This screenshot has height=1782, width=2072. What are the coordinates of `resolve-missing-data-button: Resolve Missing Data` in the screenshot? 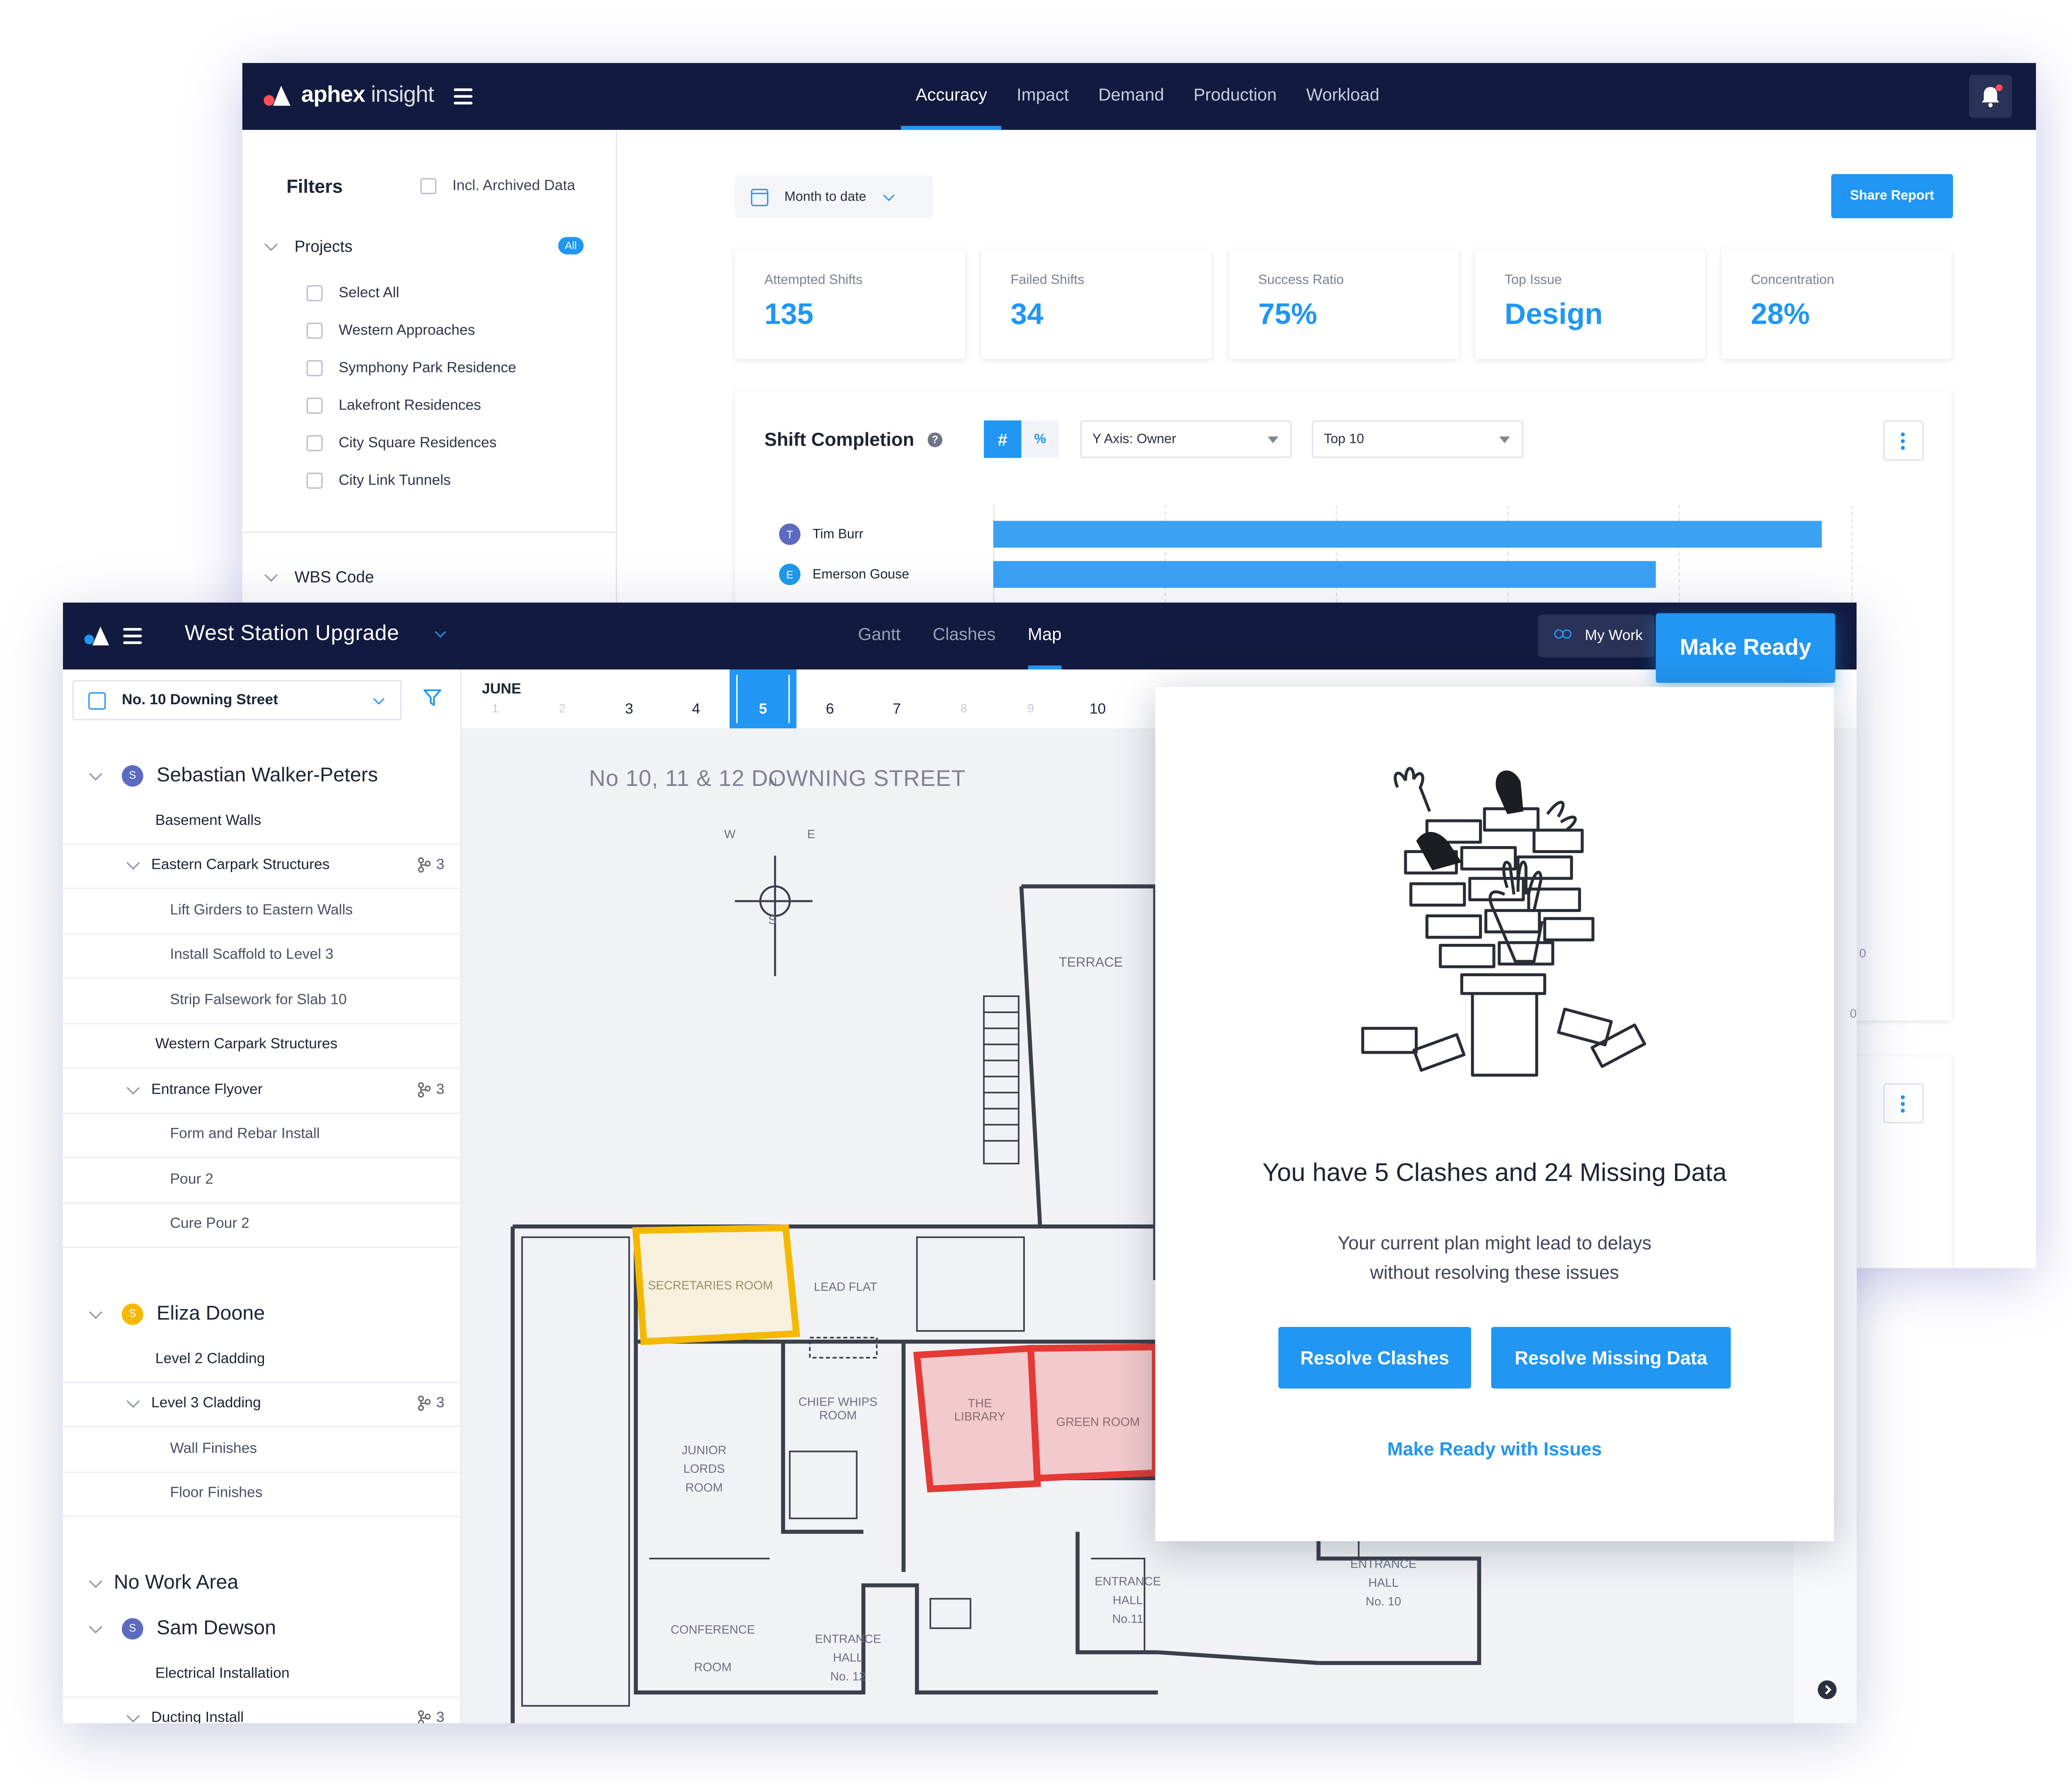 It's located at (1611, 1358).